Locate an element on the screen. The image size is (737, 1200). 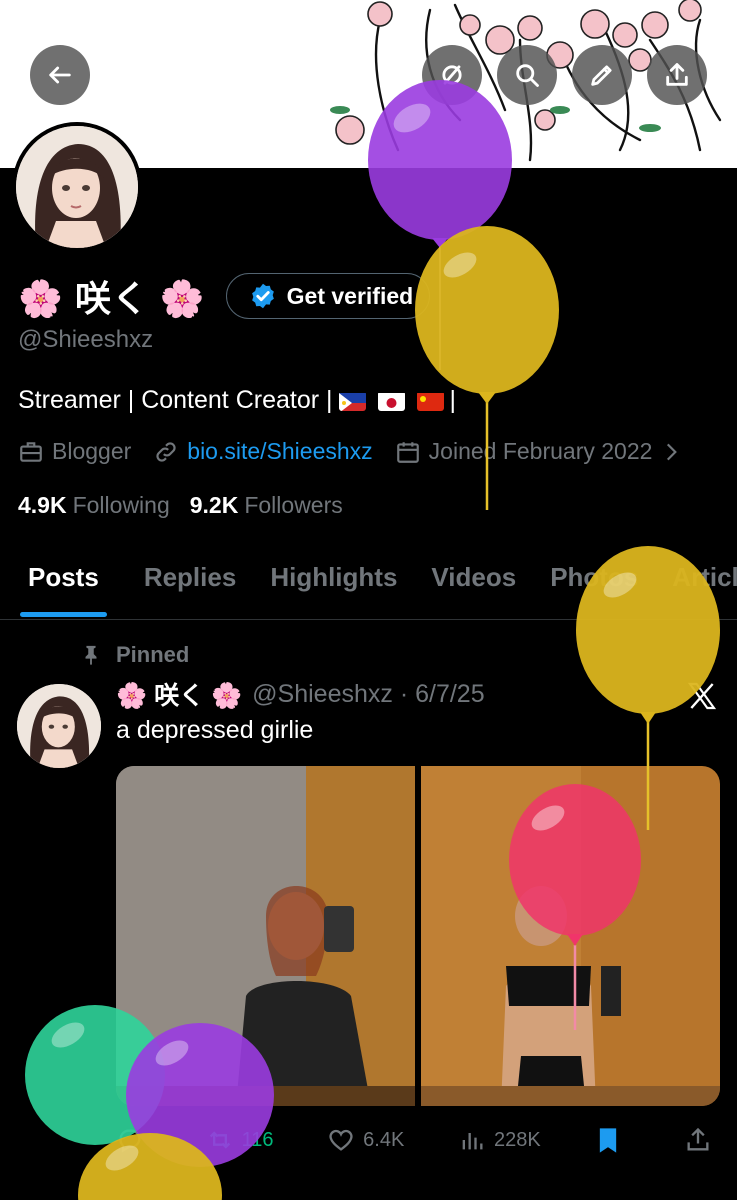
follow-stats: 4.9K Following 9.2K Followers is located at coordinates (190, 505).